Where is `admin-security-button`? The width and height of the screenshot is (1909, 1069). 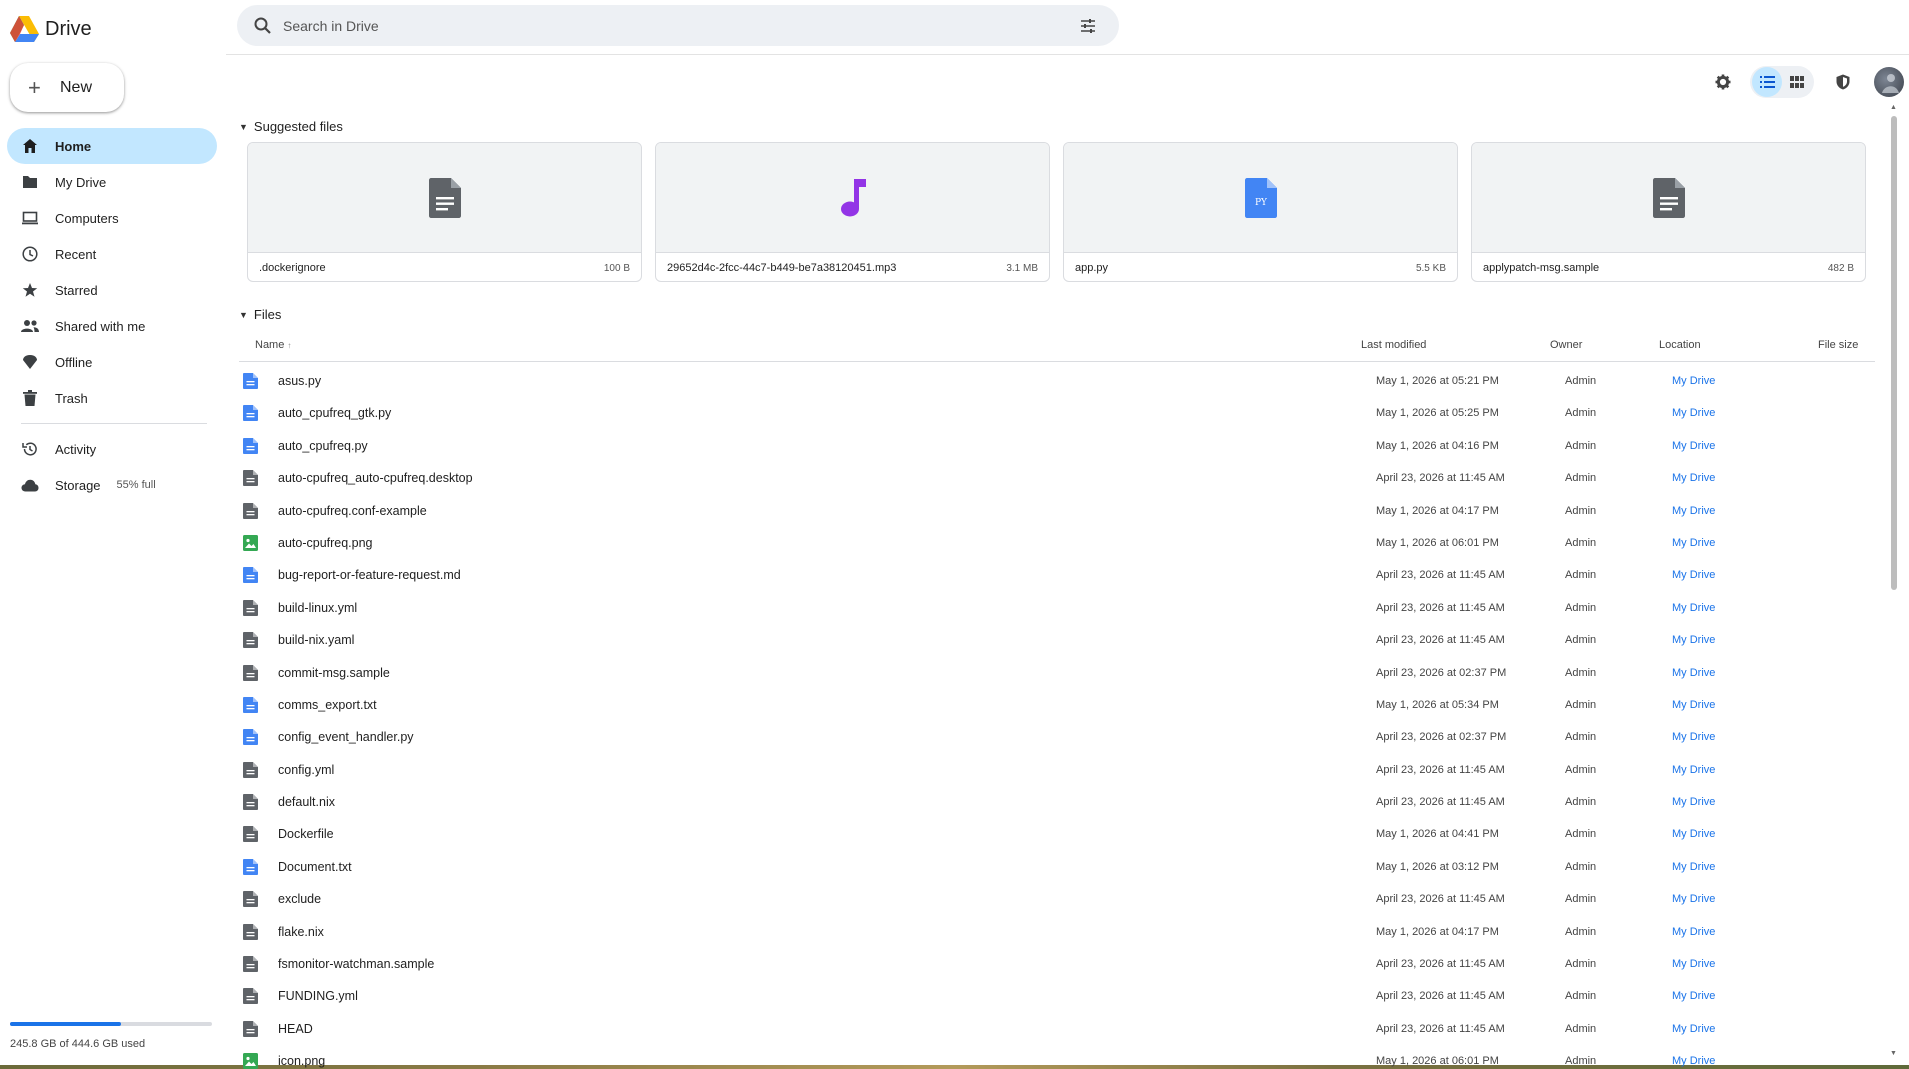
admin-security-button is located at coordinates (1843, 82).